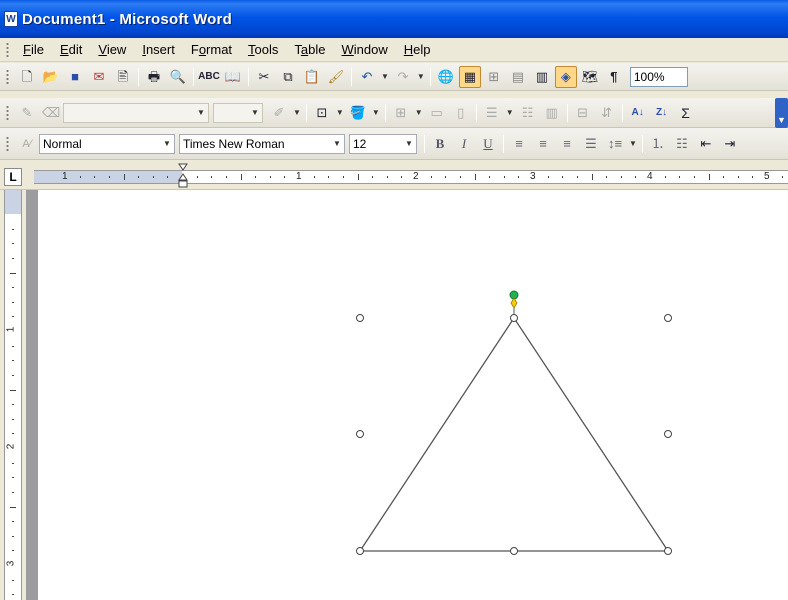 The width and height of the screenshot is (788, 600). I want to click on print-preview-button: 🔍, so click(178, 77).